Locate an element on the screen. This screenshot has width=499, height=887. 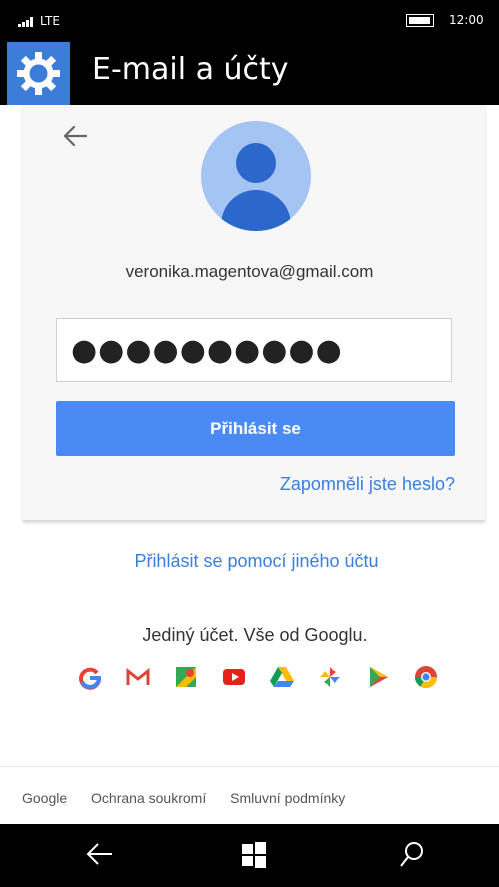
forgot-password-link: Zapomněli jste heslo? is located at coordinates (367, 484).